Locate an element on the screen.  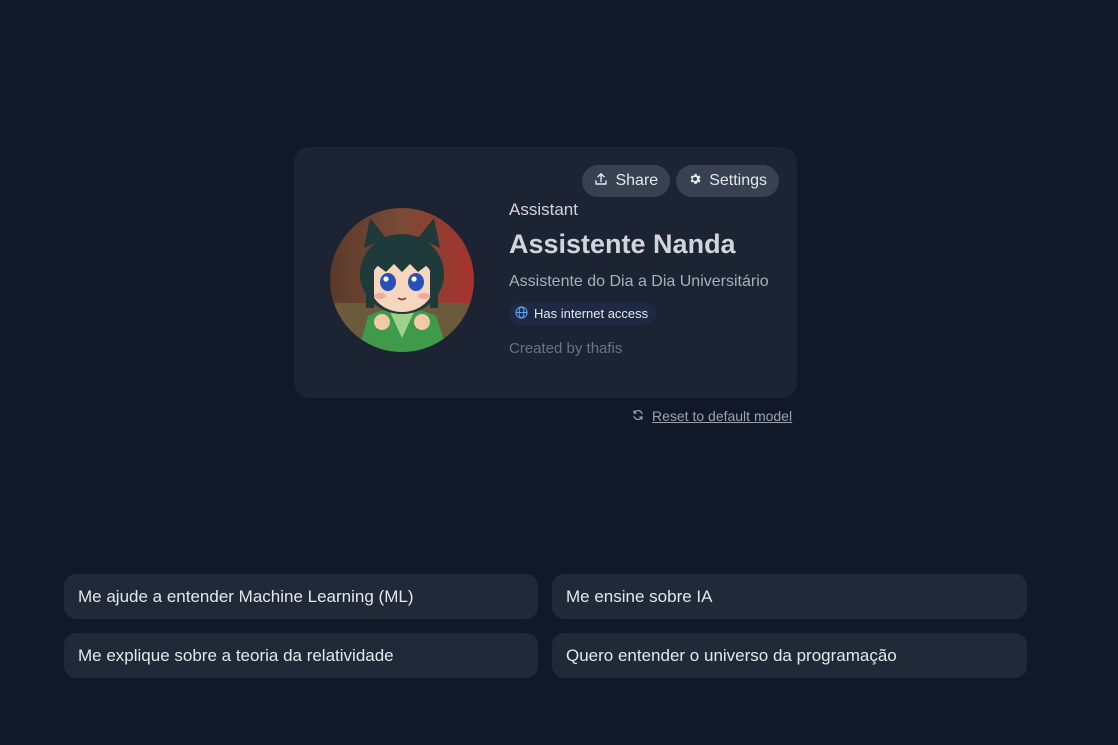
globe-icon is located at coordinates (521, 313).